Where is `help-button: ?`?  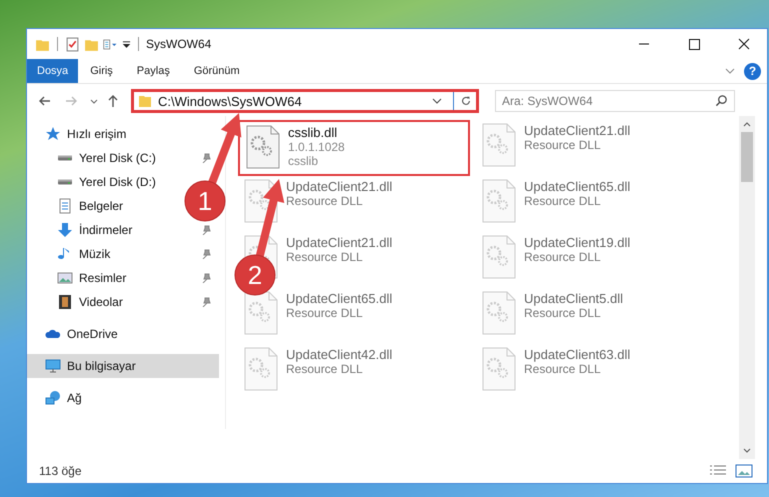 help-button: ? is located at coordinates (752, 71).